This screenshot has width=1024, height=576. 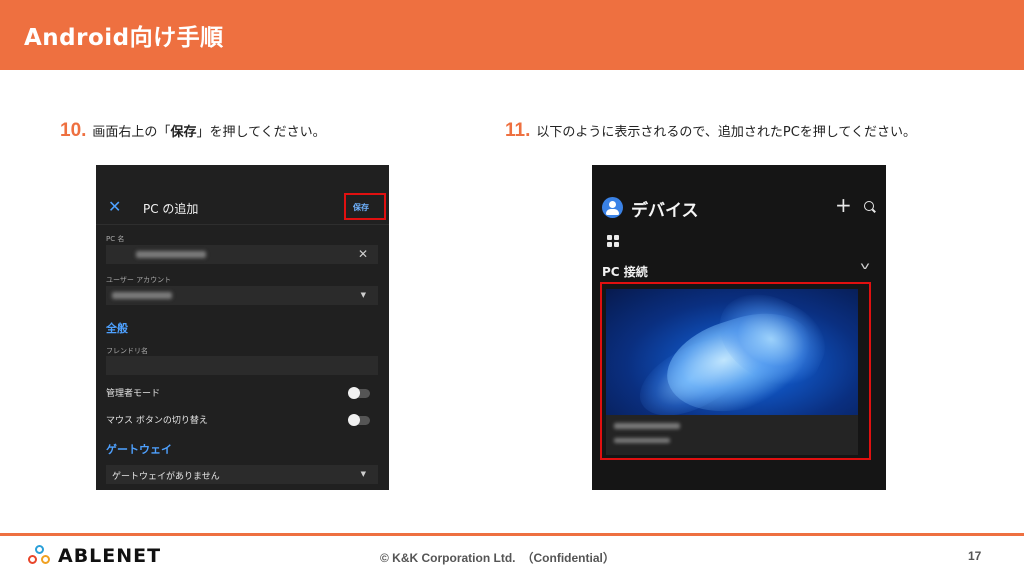 What do you see at coordinates (612, 207) in the screenshot?
I see `user-avatar-icon` at bounding box center [612, 207].